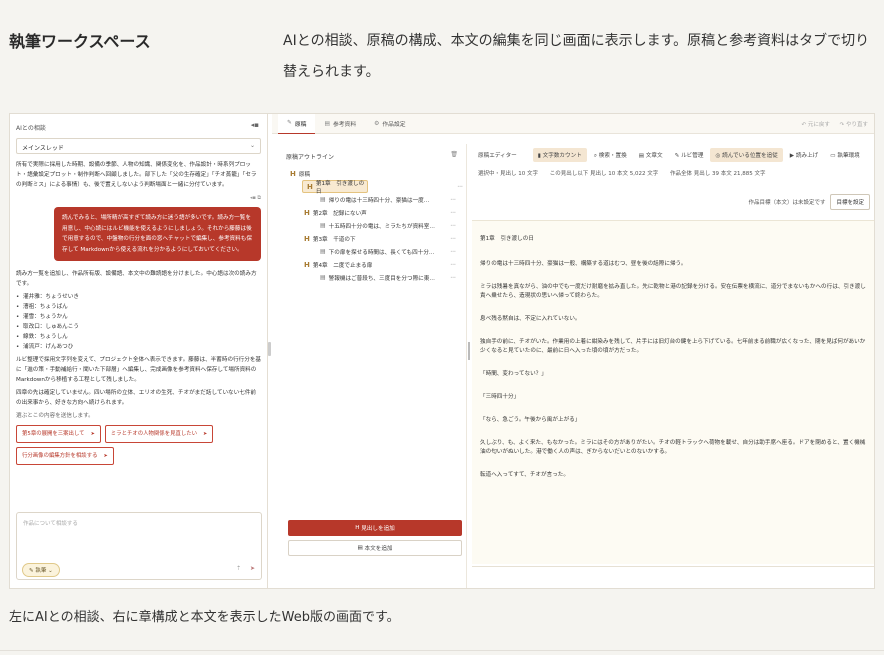 Image resolution: width=884 pixels, height=655 pixels. Describe the element at coordinates (159, 434) in the screenshot. I see `suggestion-button: ミラとチオの人物関係を見直したい ➤` at that location.